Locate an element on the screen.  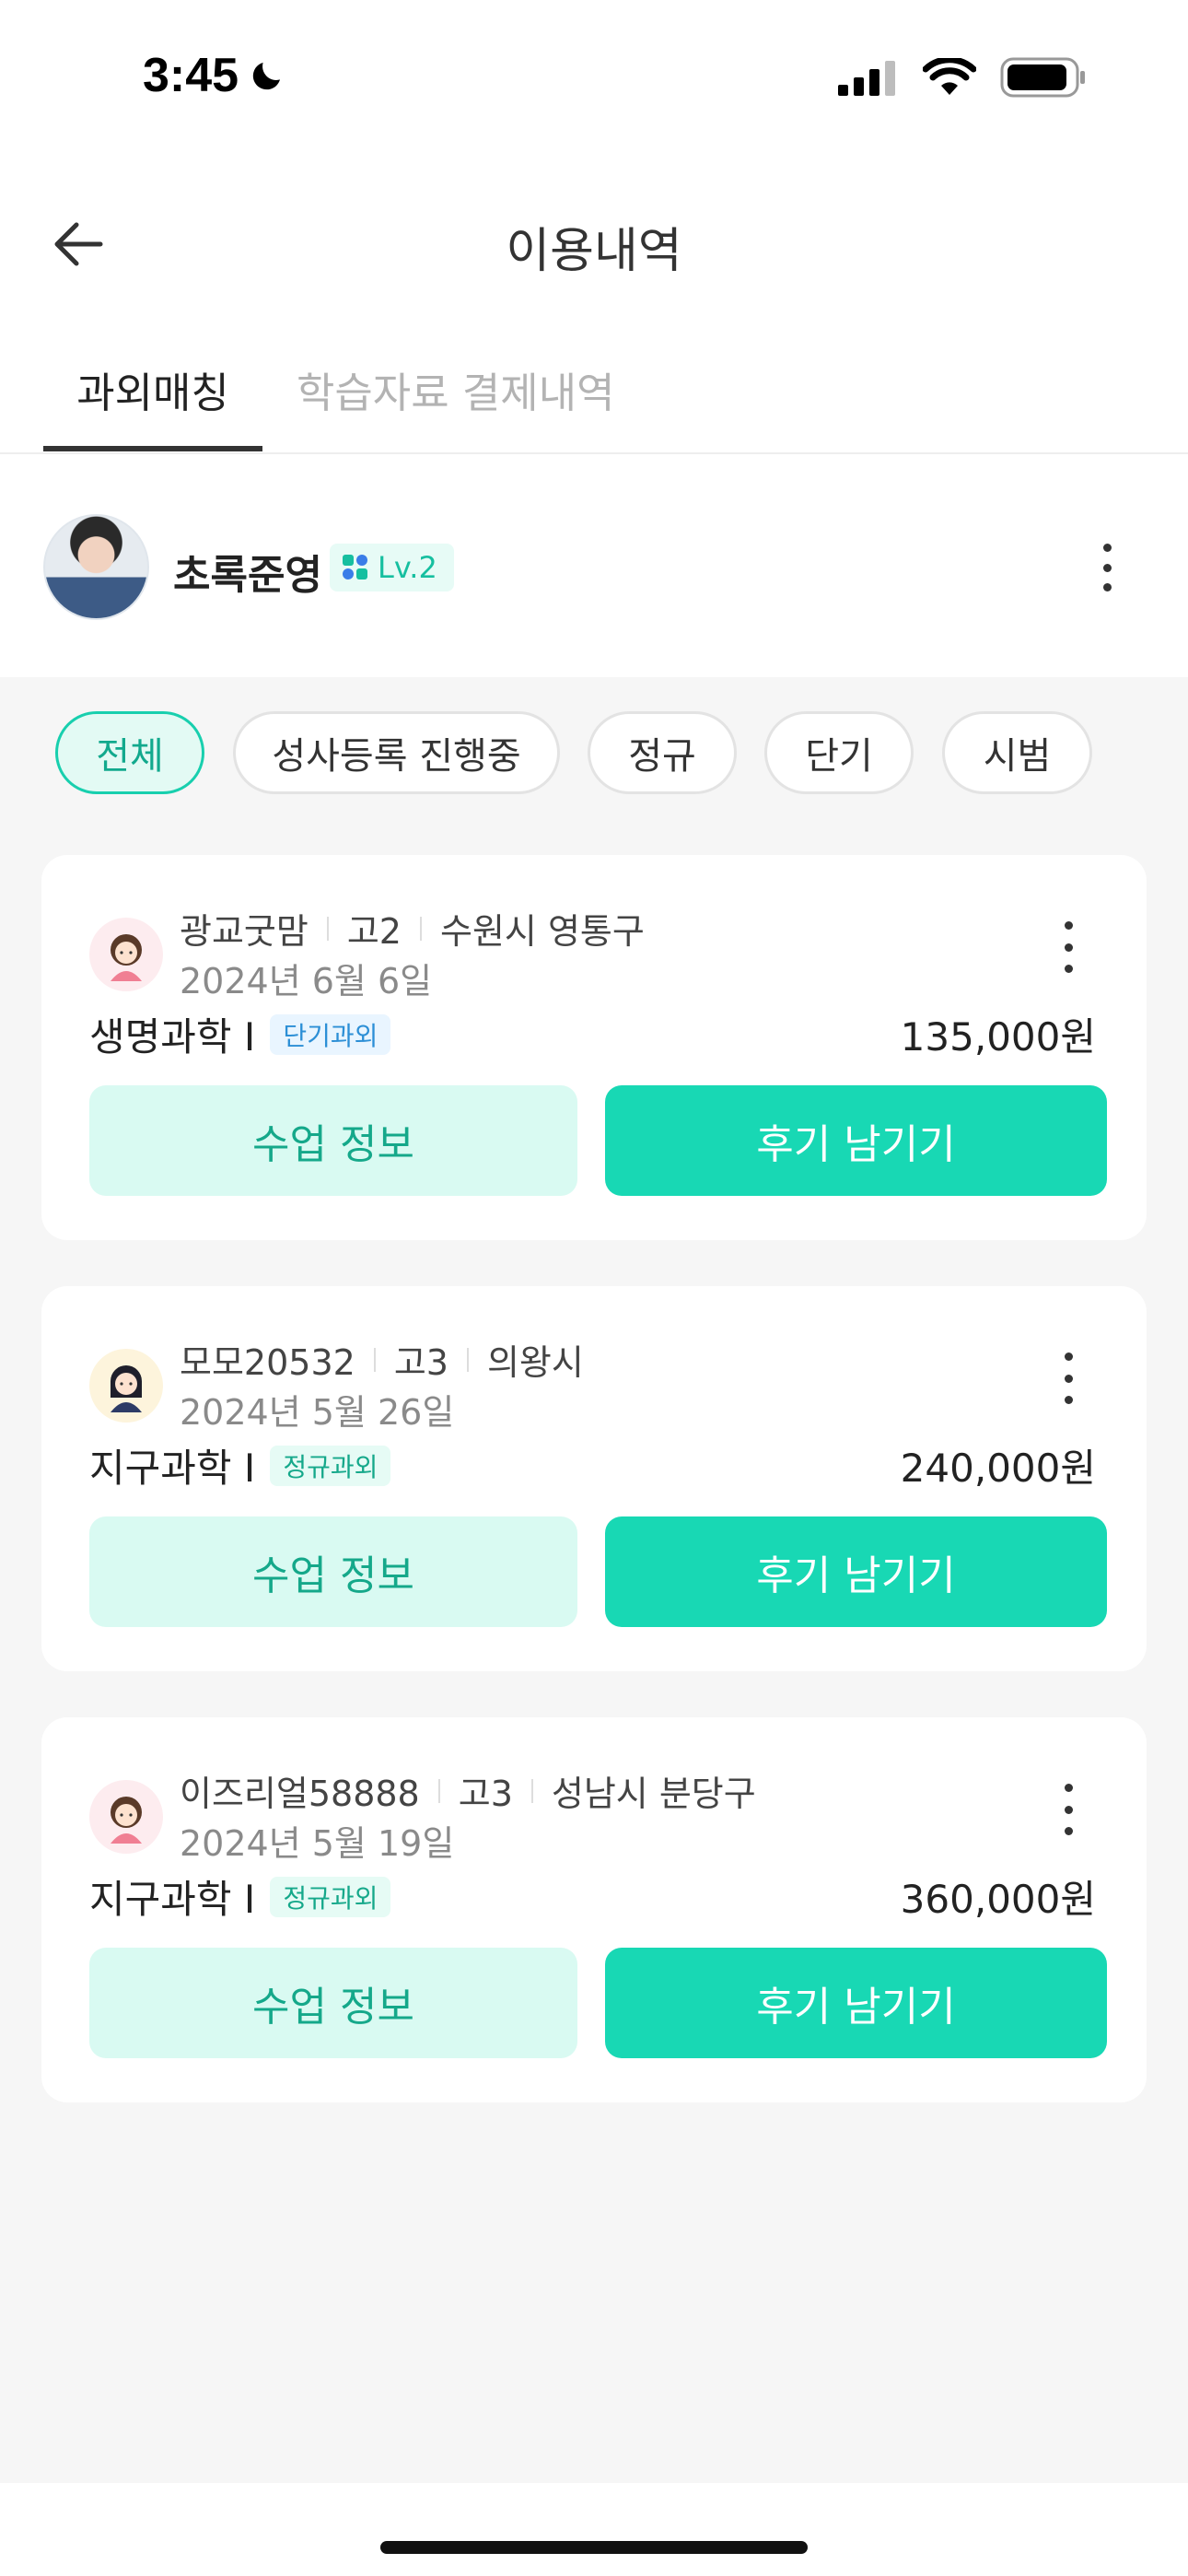
filter-chip-regular: 정규 is located at coordinates (662, 752).